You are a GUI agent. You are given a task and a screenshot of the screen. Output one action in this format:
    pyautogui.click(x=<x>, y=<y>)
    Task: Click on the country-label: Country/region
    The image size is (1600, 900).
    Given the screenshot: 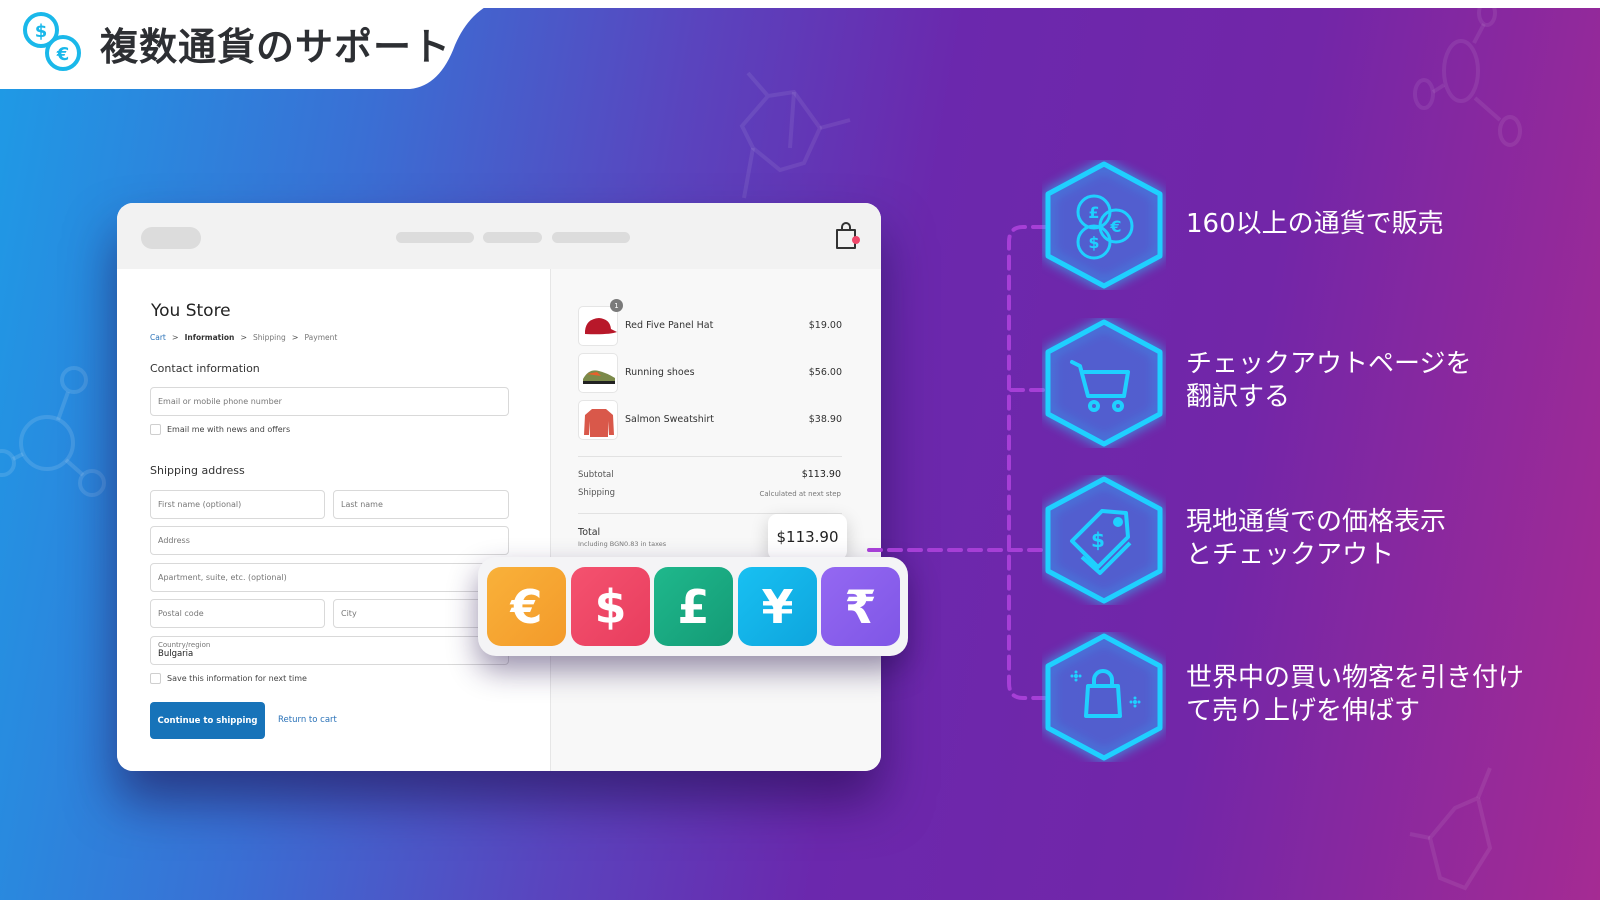 What is the action you would take?
    pyautogui.click(x=184, y=645)
    